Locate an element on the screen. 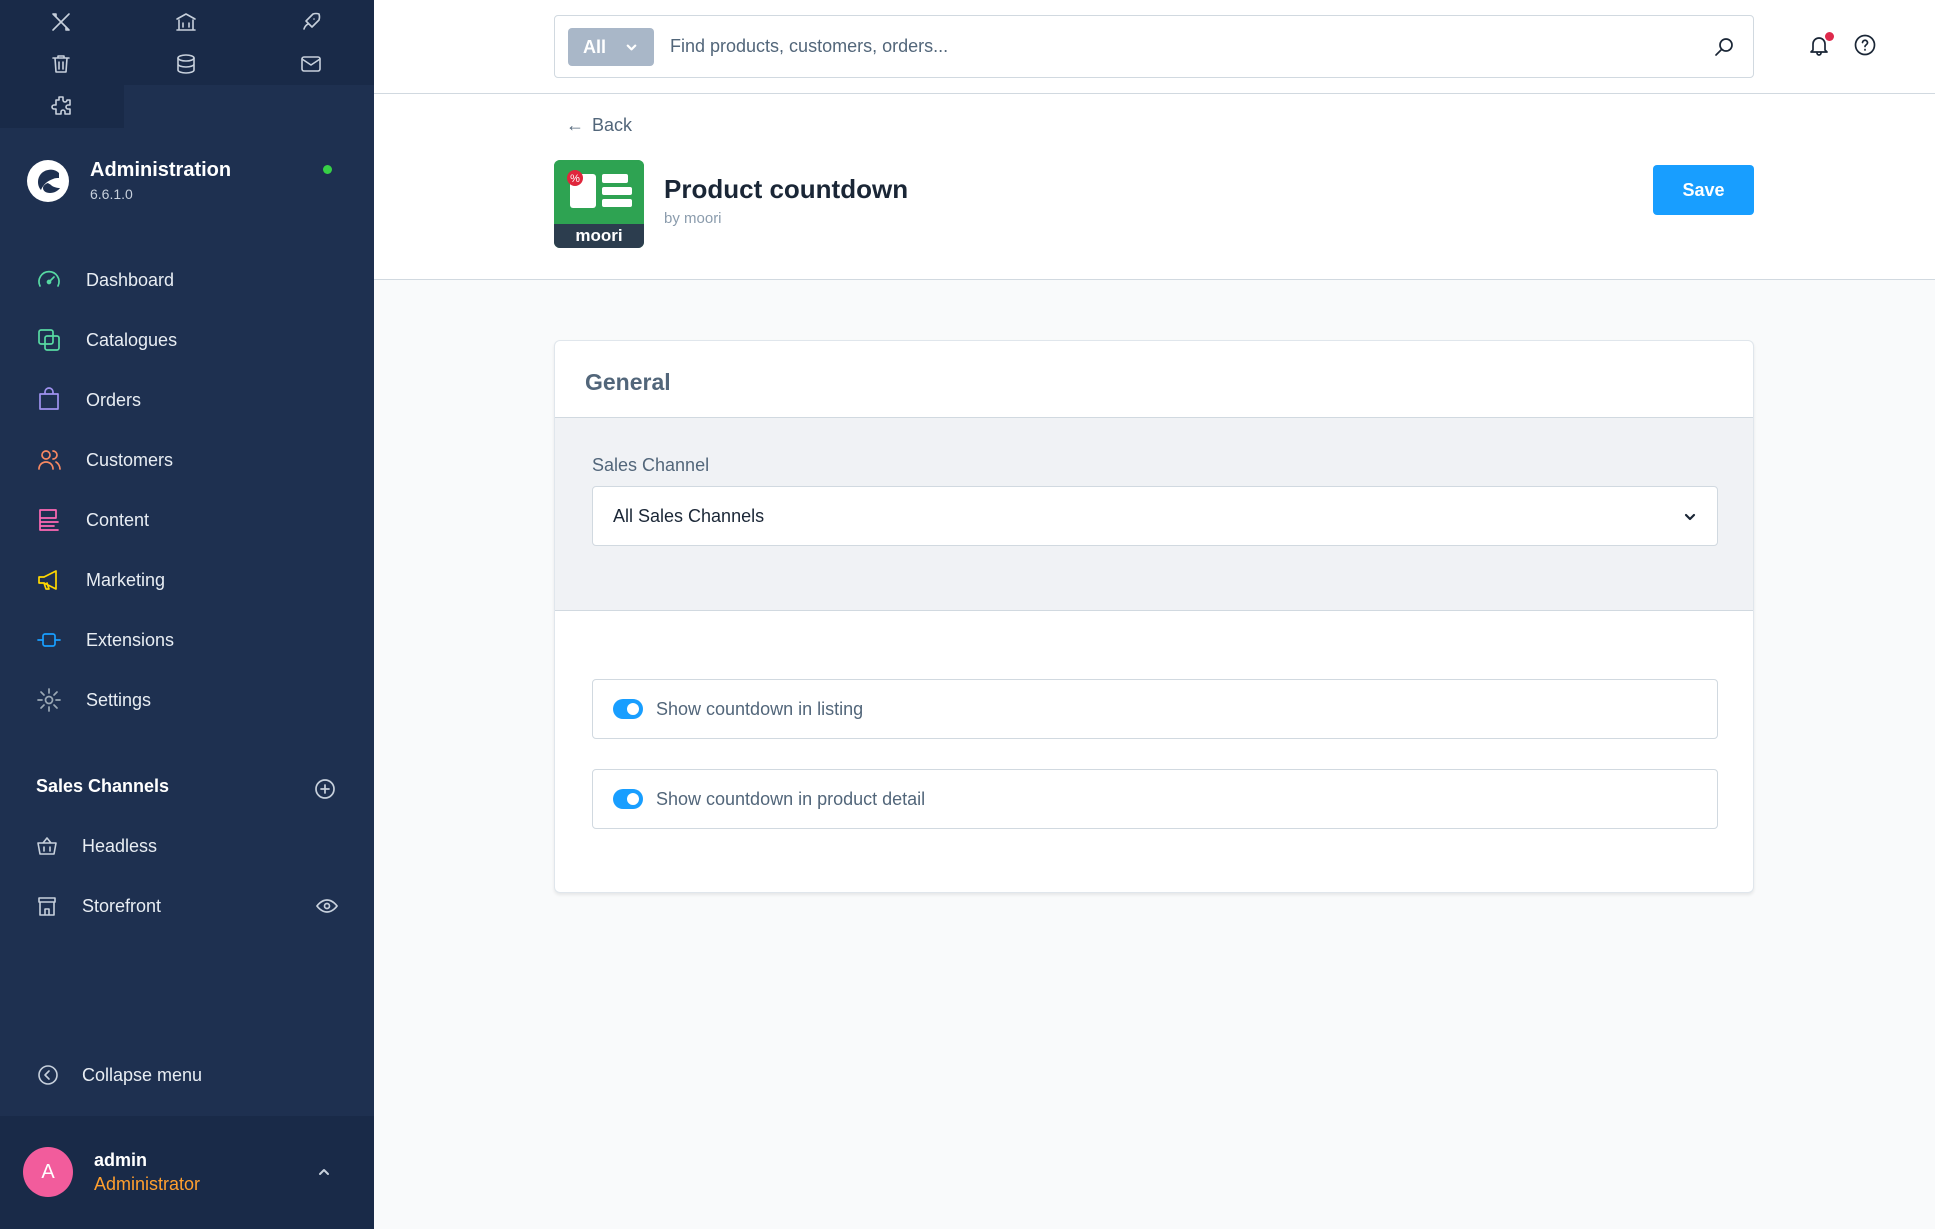  notifications-button is located at coordinates (1821, 46).